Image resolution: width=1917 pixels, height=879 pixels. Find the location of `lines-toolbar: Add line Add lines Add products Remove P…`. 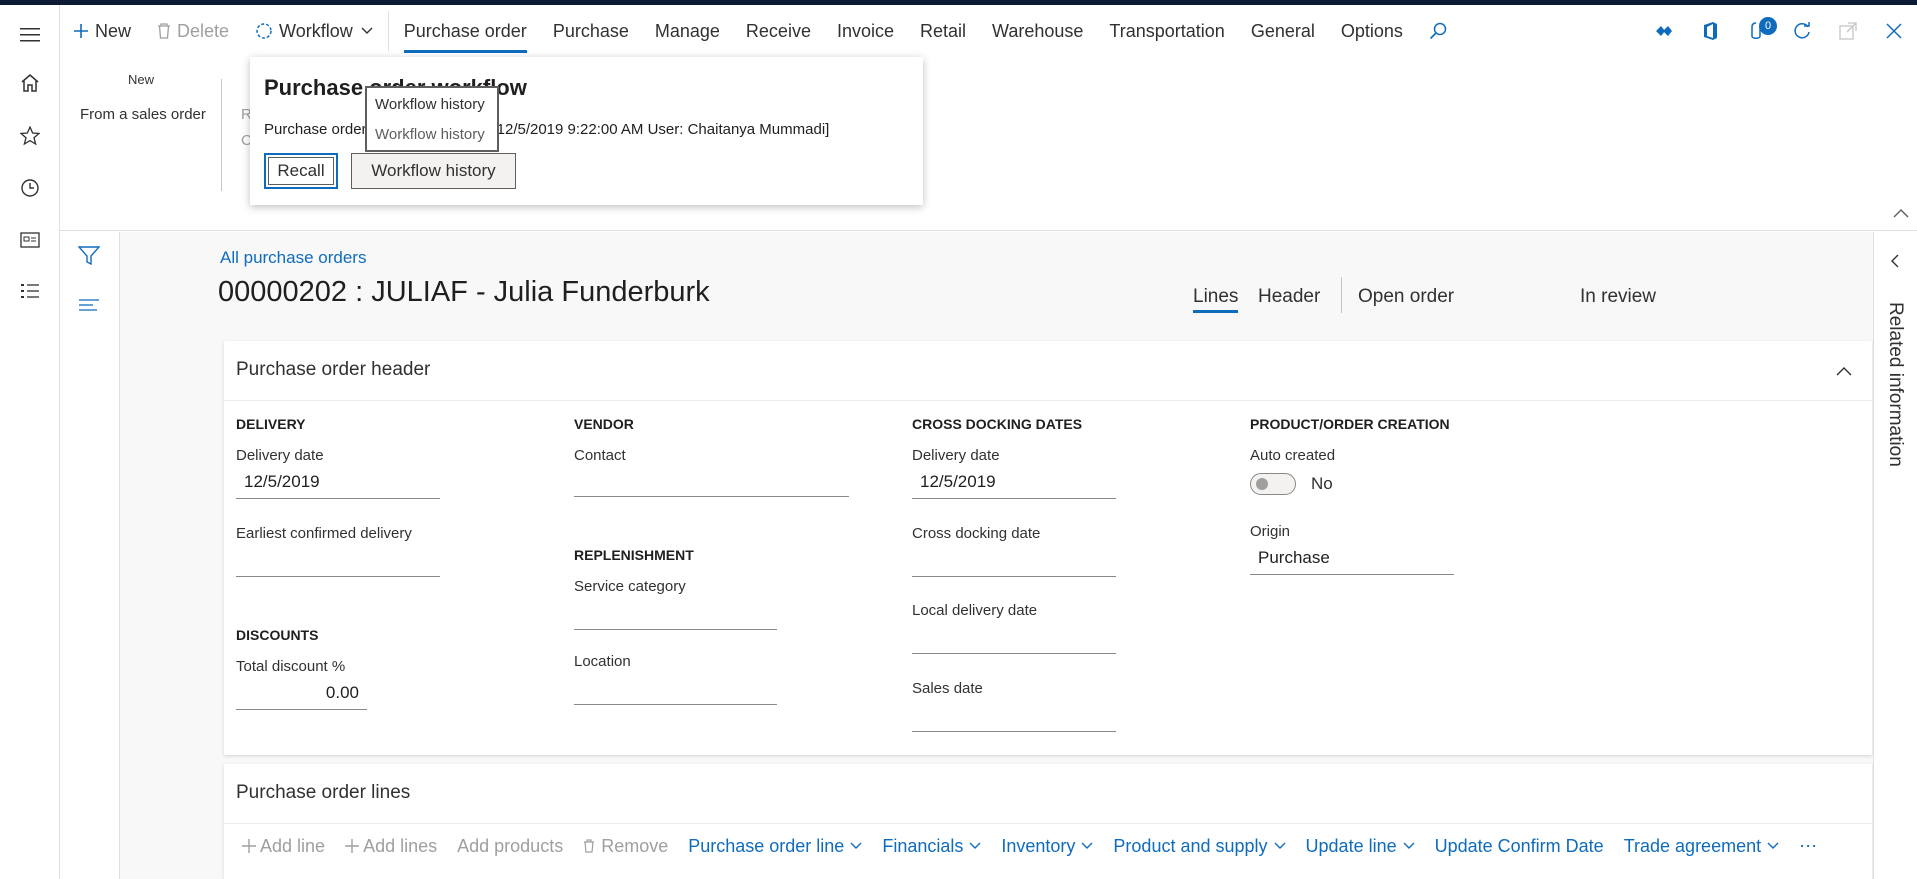

lines-toolbar: Add line Add lines Add products Remove P… is located at coordinates (1048, 846).